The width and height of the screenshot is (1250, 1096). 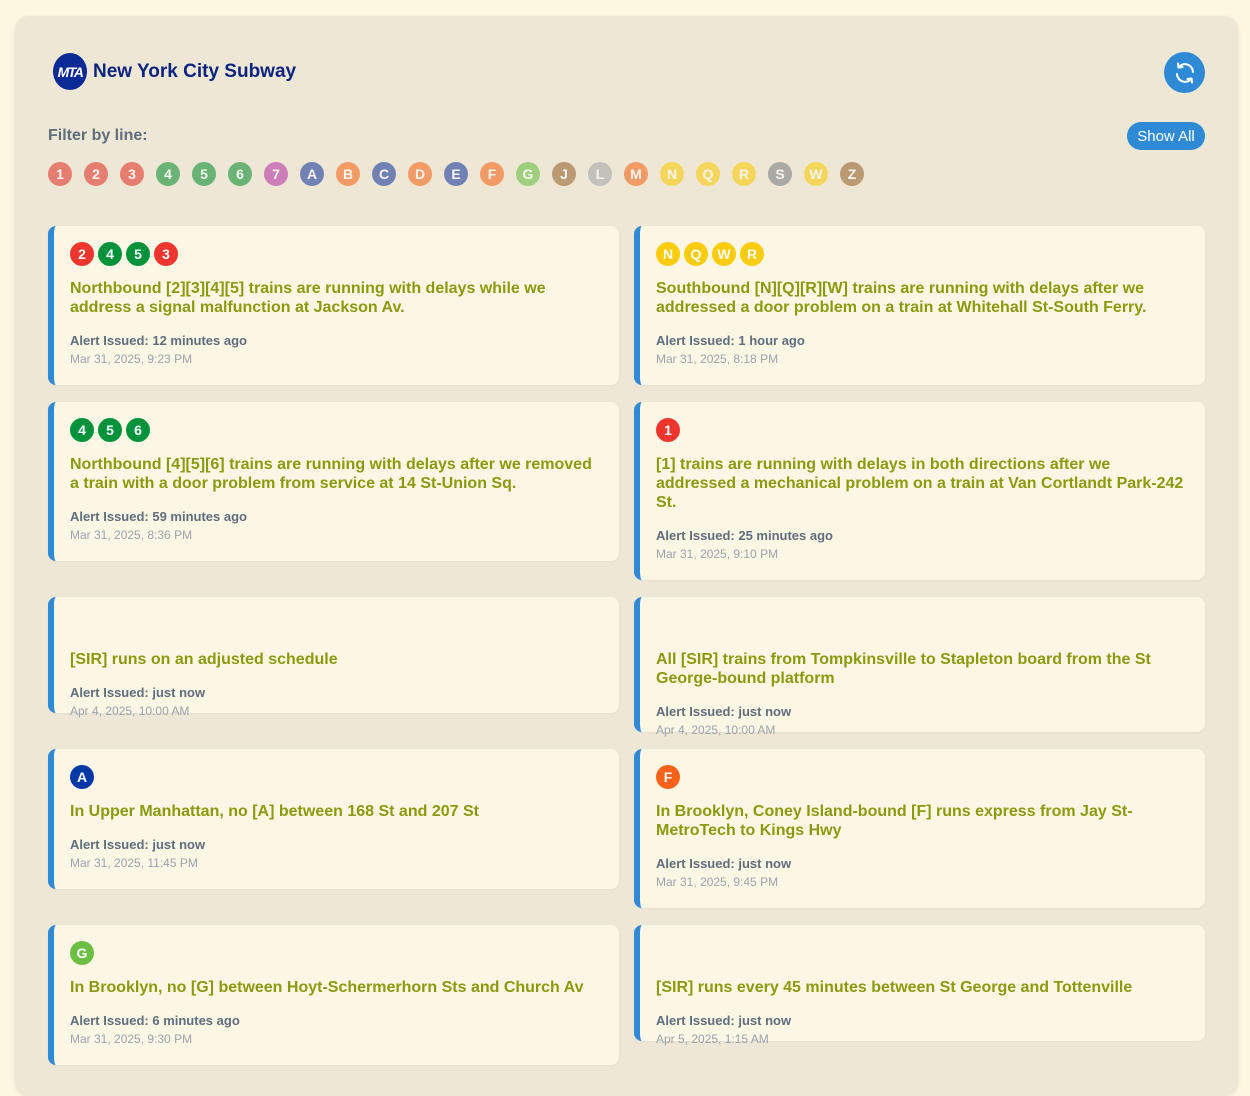 I want to click on alert-timestamp: Mar 31, 2025, 8:18 PM, so click(x=717, y=359).